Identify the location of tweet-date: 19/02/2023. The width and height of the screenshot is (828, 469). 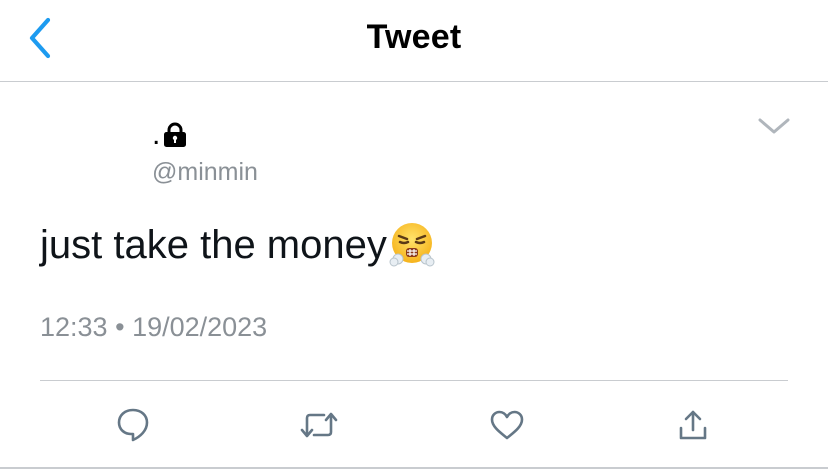
(200, 327).